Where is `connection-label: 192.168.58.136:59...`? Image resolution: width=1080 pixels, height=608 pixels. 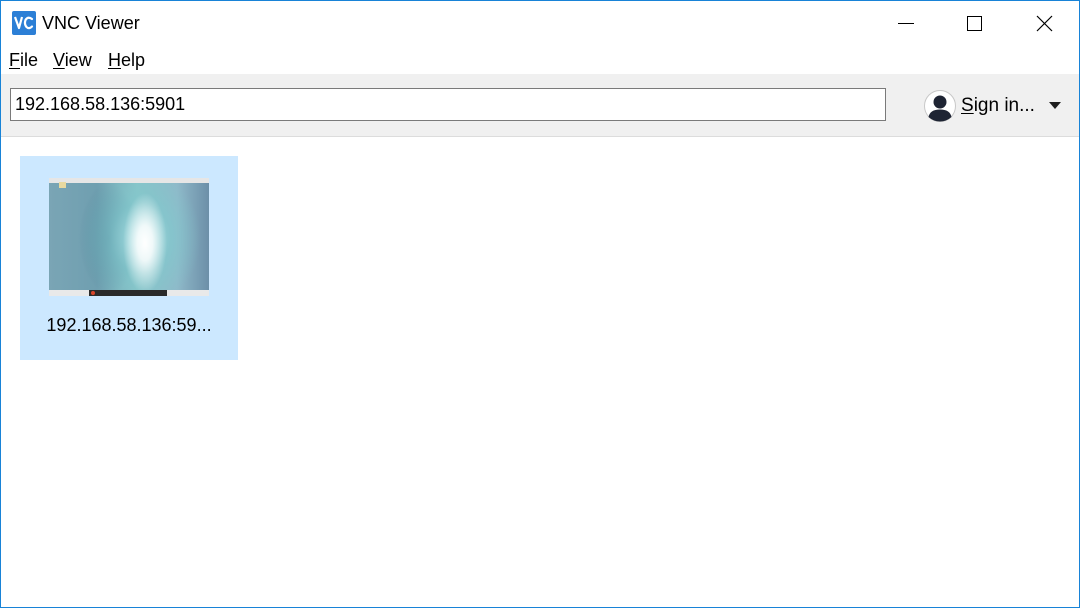
connection-label: 192.168.58.136:59... is located at coordinates (129, 325).